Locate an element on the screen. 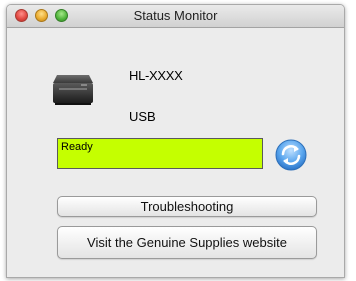  window-title: Status Monitor is located at coordinates (175, 15).